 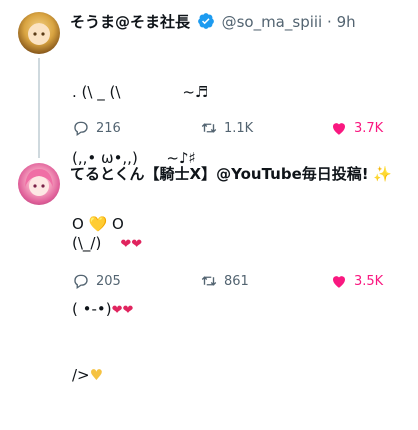 I want to click on retweet-count: 1.1K, so click(x=239, y=128).